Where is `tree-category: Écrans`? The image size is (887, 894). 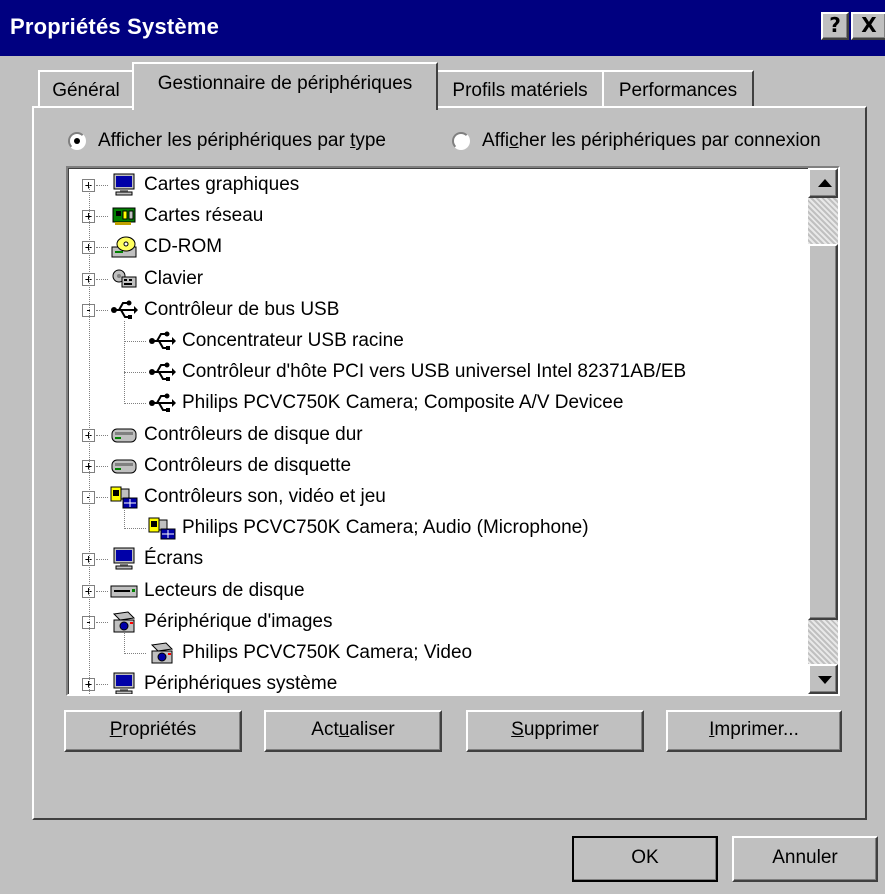 tree-category: Écrans is located at coordinates (156, 559).